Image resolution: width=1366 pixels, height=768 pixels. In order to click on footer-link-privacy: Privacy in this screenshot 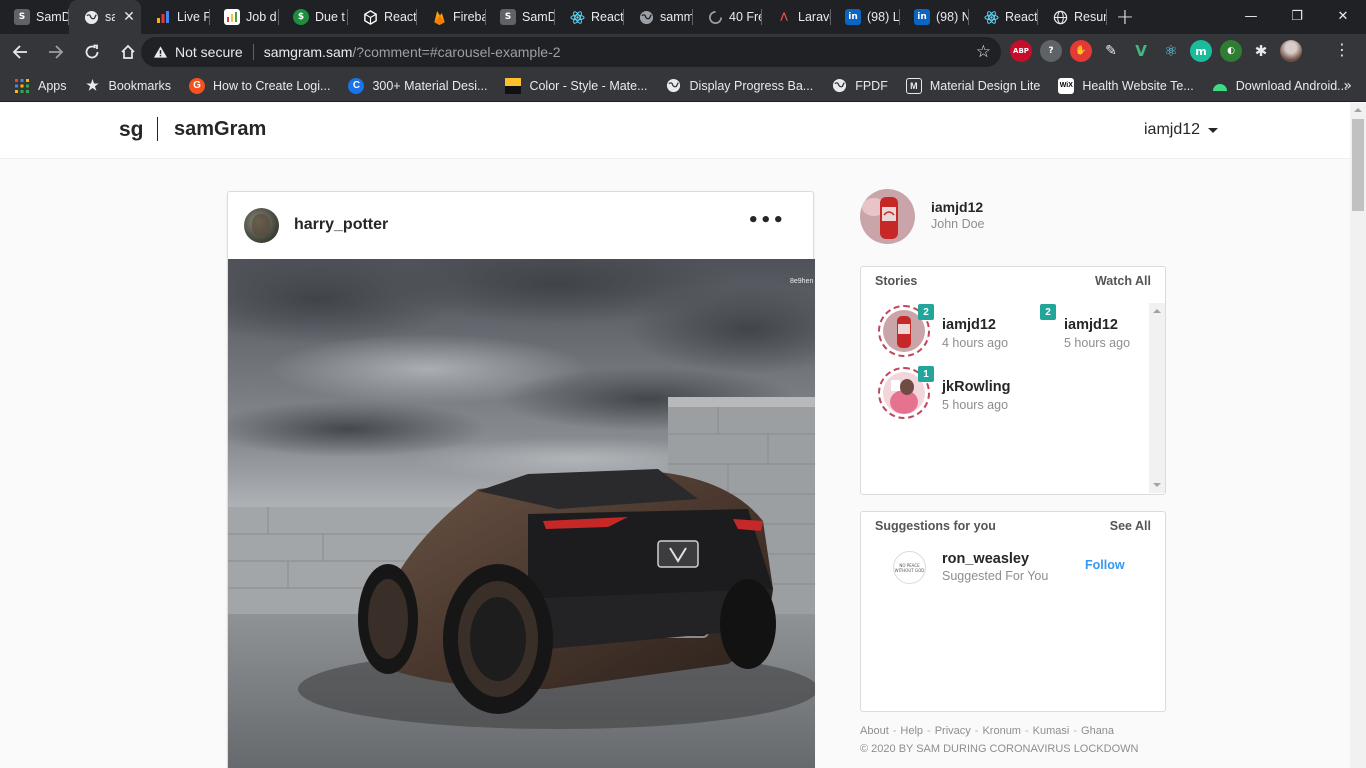, I will do `click(953, 731)`.